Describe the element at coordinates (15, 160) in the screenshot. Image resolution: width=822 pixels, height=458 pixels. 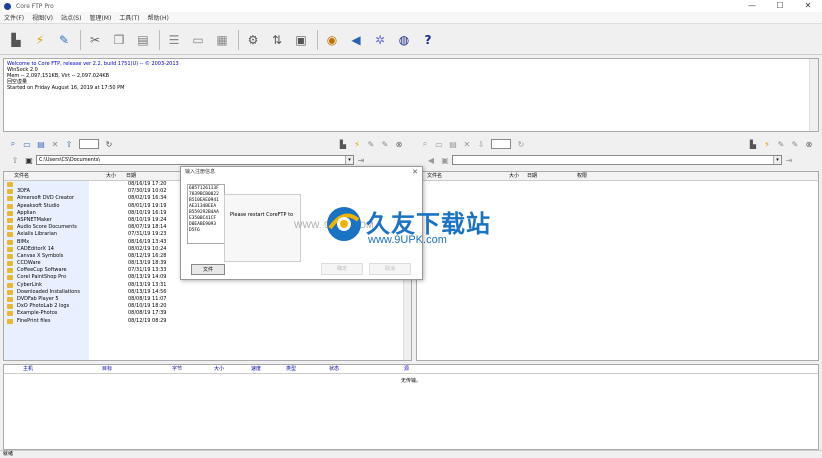
I see `up-folder-icon: ⇧` at that location.